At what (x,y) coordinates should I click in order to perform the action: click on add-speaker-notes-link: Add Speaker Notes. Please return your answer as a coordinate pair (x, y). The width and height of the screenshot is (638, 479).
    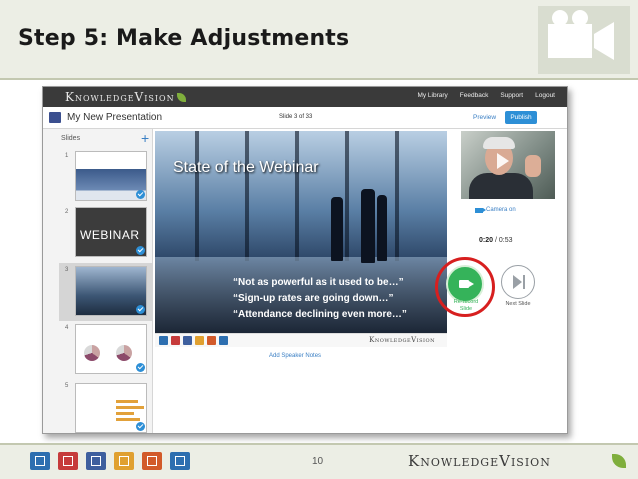
    Looking at the image, I should click on (295, 356).